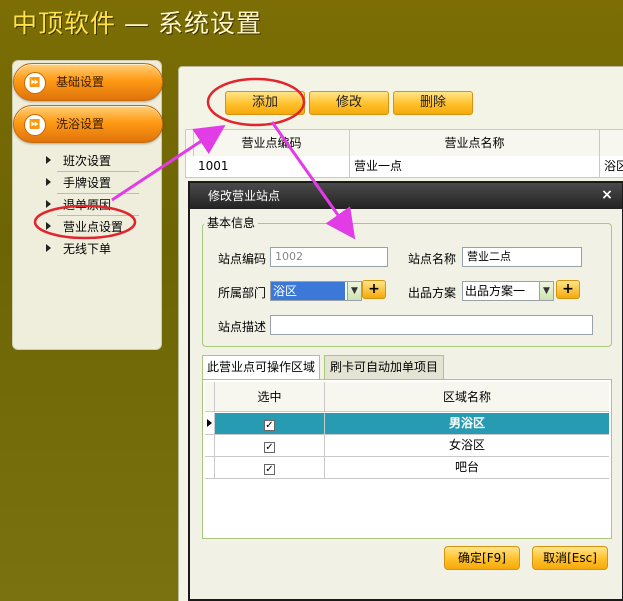  I want to click on plan-label: 出品方案, so click(432, 293).